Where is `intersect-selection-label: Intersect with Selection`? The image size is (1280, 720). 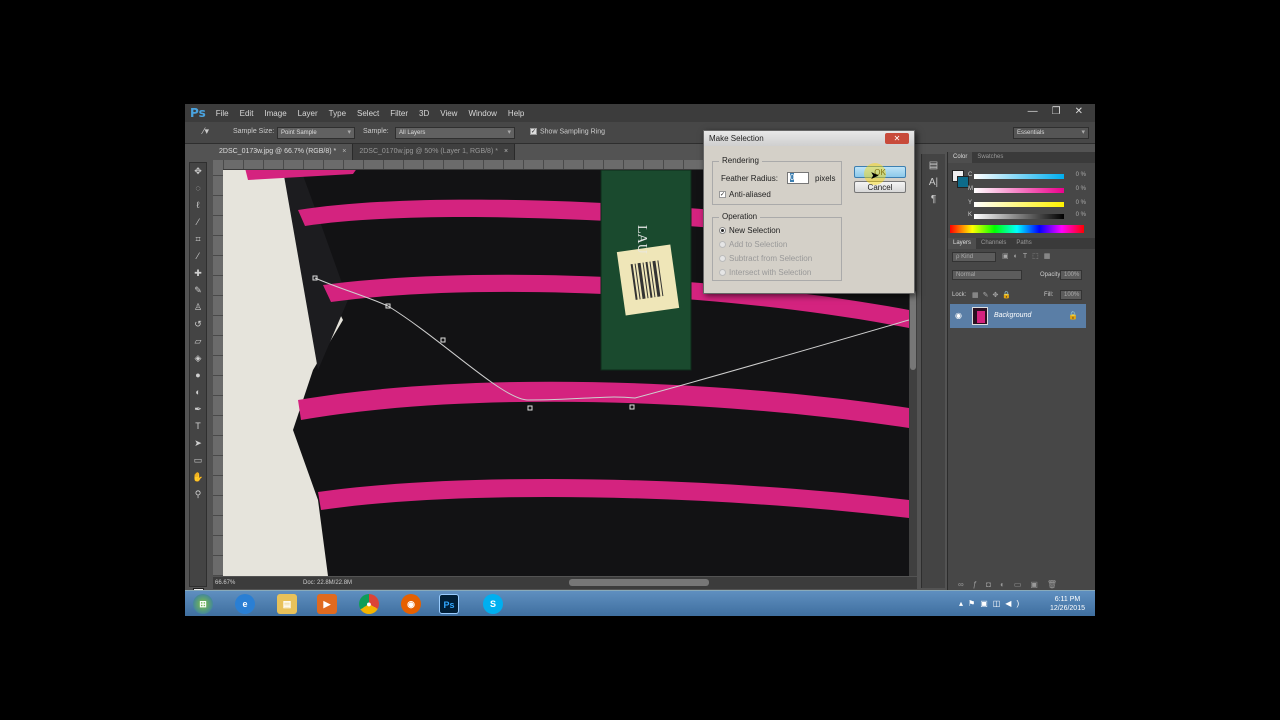 intersect-selection-label: Intersect with Selection is located at coordinates (770, 272).